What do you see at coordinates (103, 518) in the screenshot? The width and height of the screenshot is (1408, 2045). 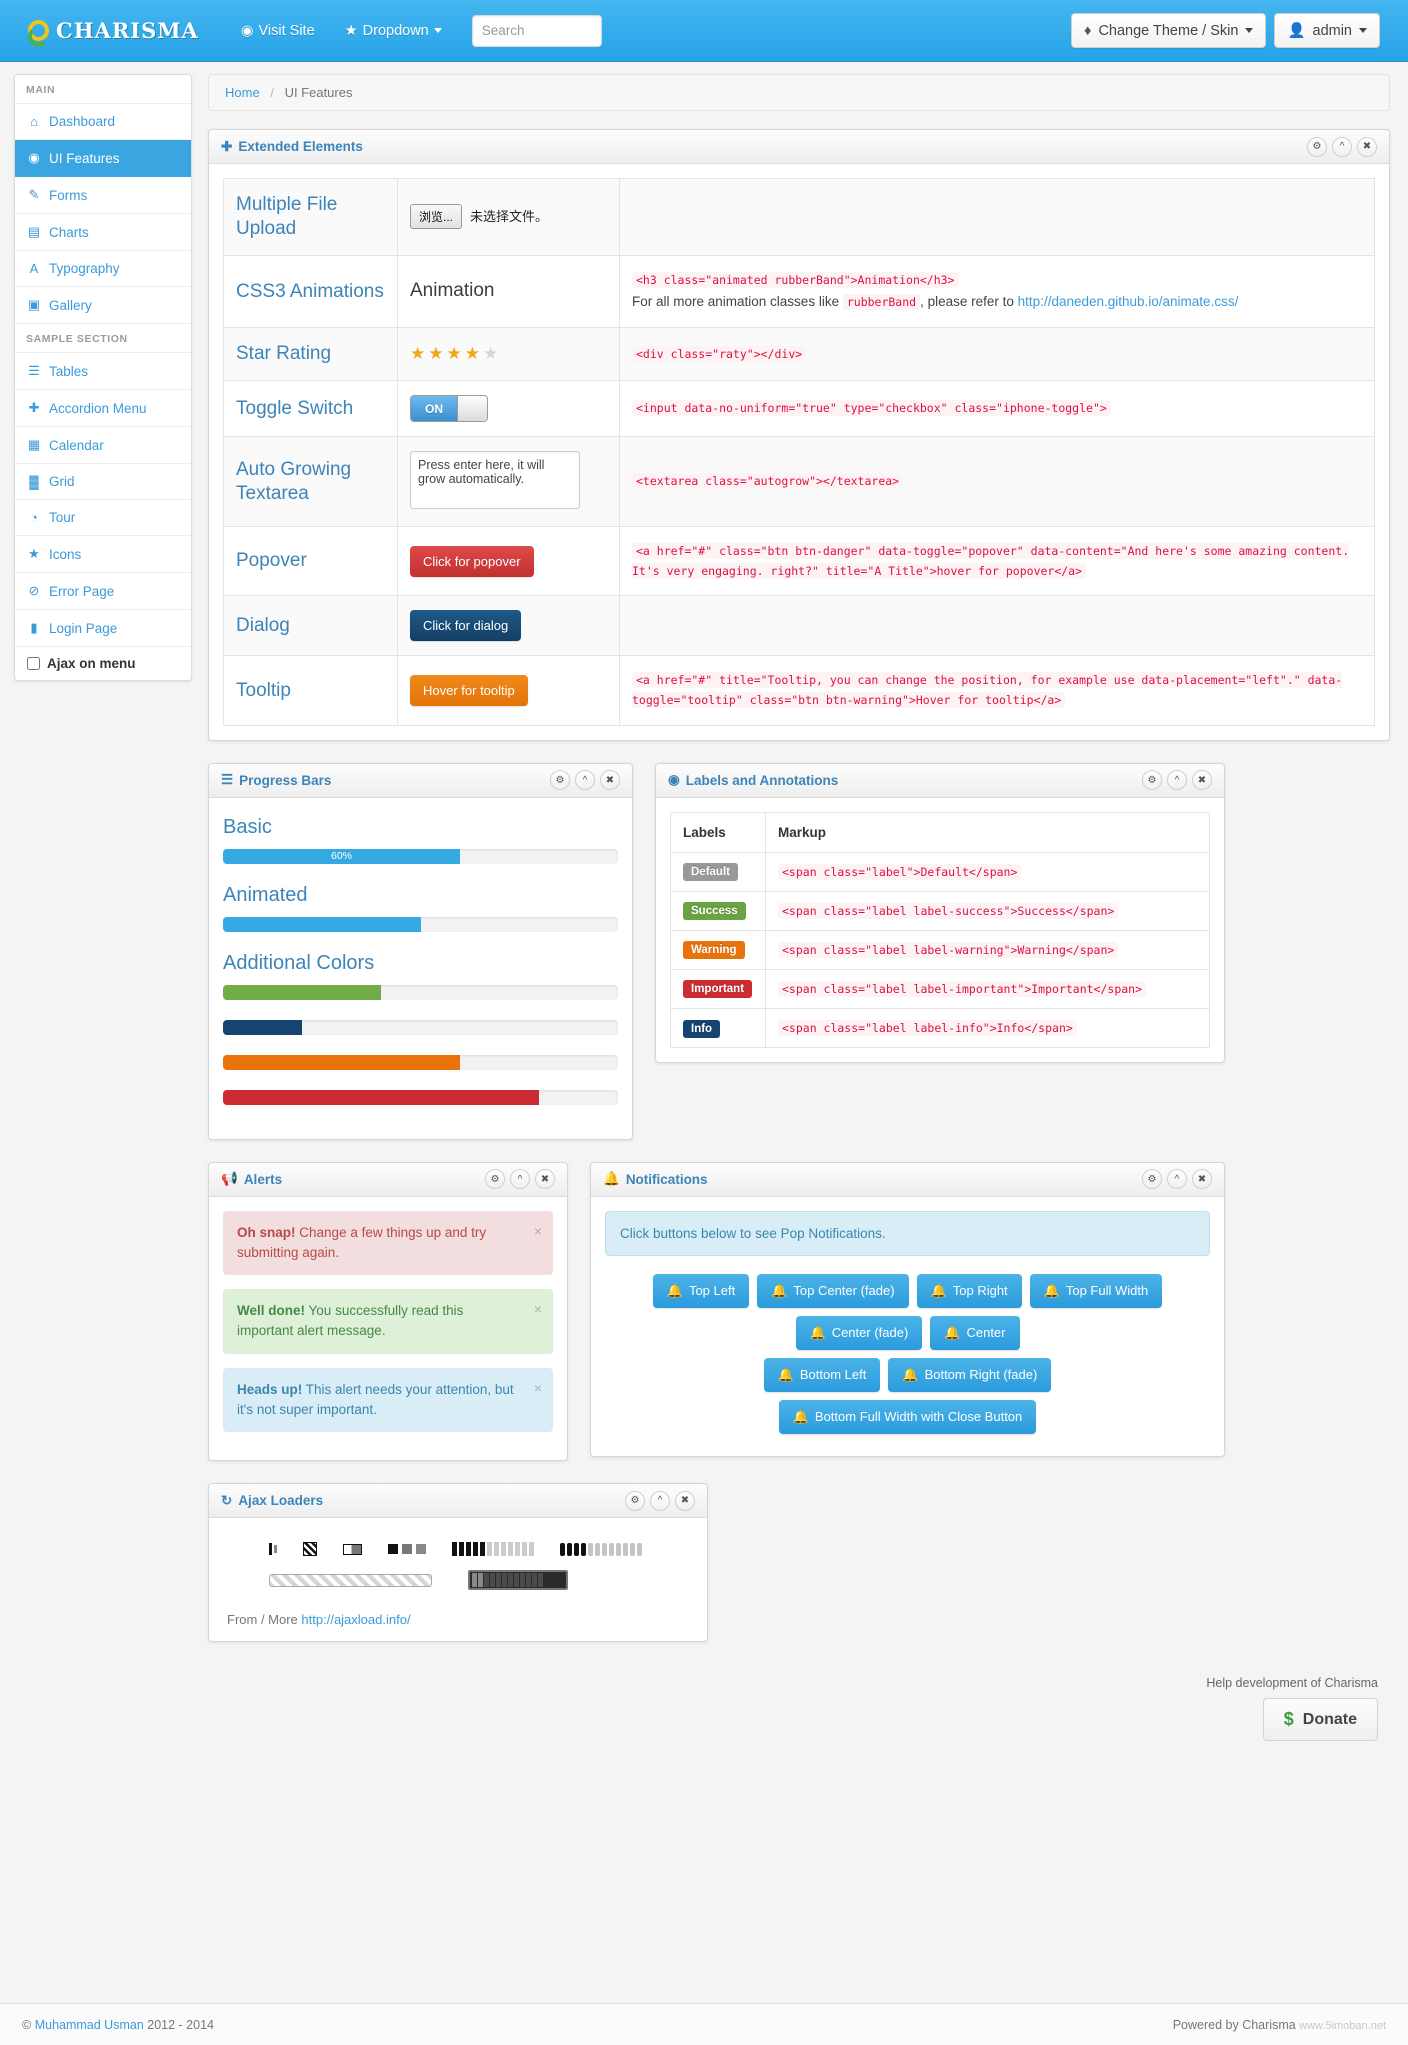 I see `sidebar-item-tour: ◔ Tour` at bounding box center [103, 518].